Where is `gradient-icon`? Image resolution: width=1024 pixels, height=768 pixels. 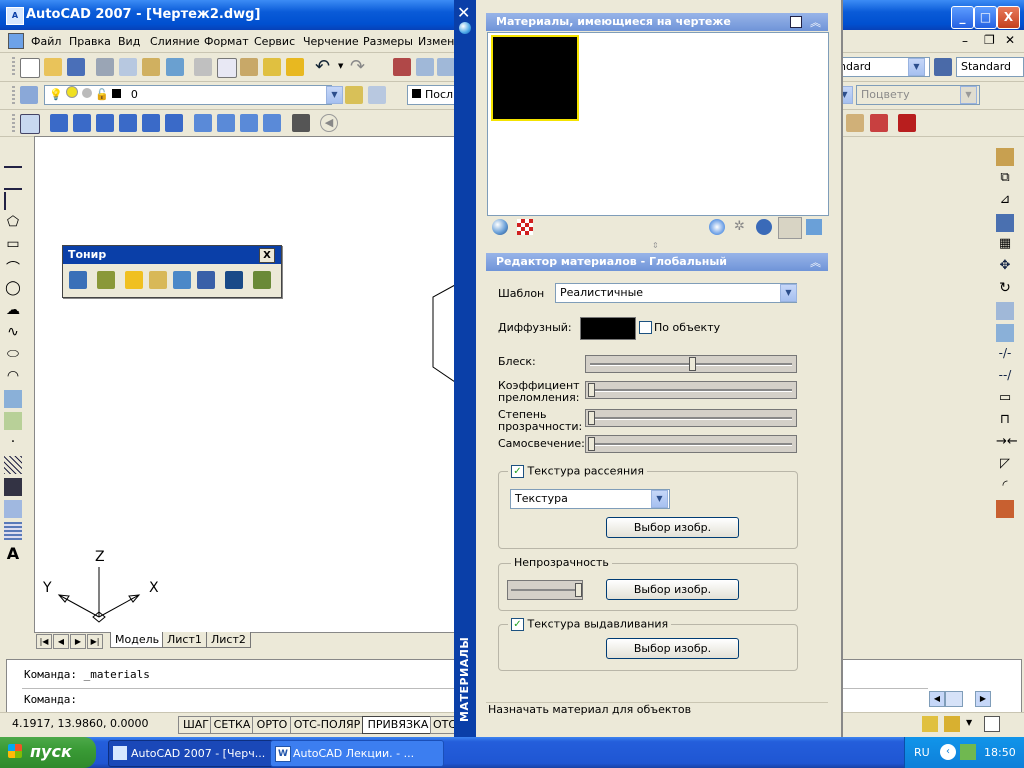
gradient-icon is located at coordinates (13, 487).